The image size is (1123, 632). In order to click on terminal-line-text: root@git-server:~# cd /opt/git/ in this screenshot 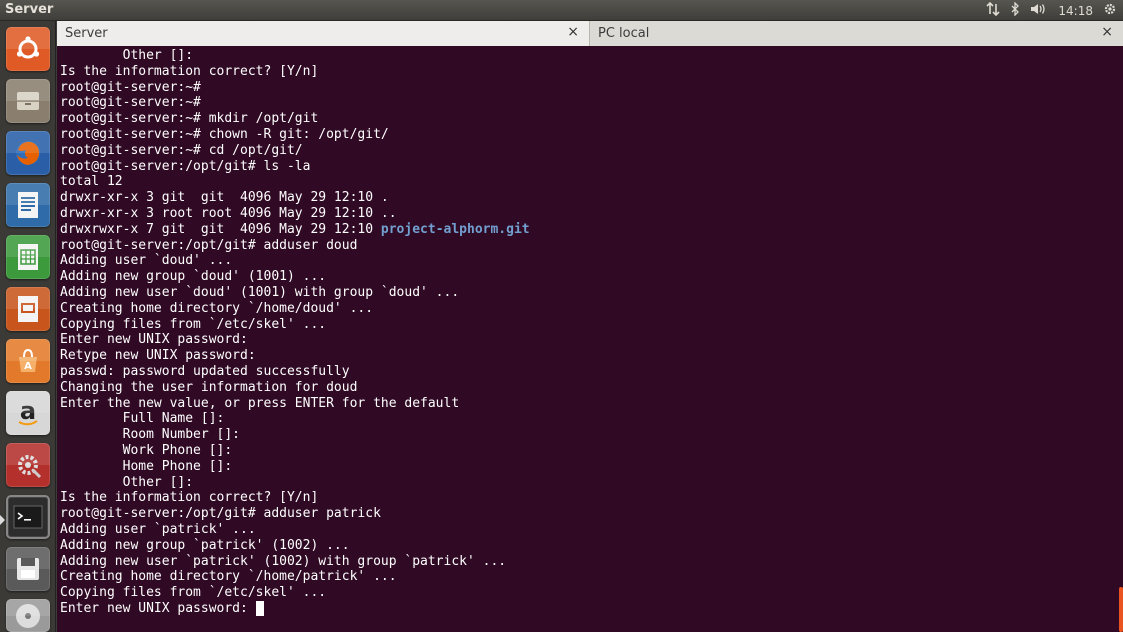, I will do `click(181, 150)`.